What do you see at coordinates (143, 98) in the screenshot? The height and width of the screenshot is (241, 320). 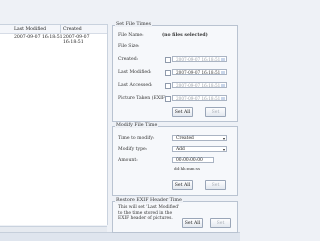 I see `picture-taken-label: Picture Taken (EXIF):` at bounding box center [143, 98].